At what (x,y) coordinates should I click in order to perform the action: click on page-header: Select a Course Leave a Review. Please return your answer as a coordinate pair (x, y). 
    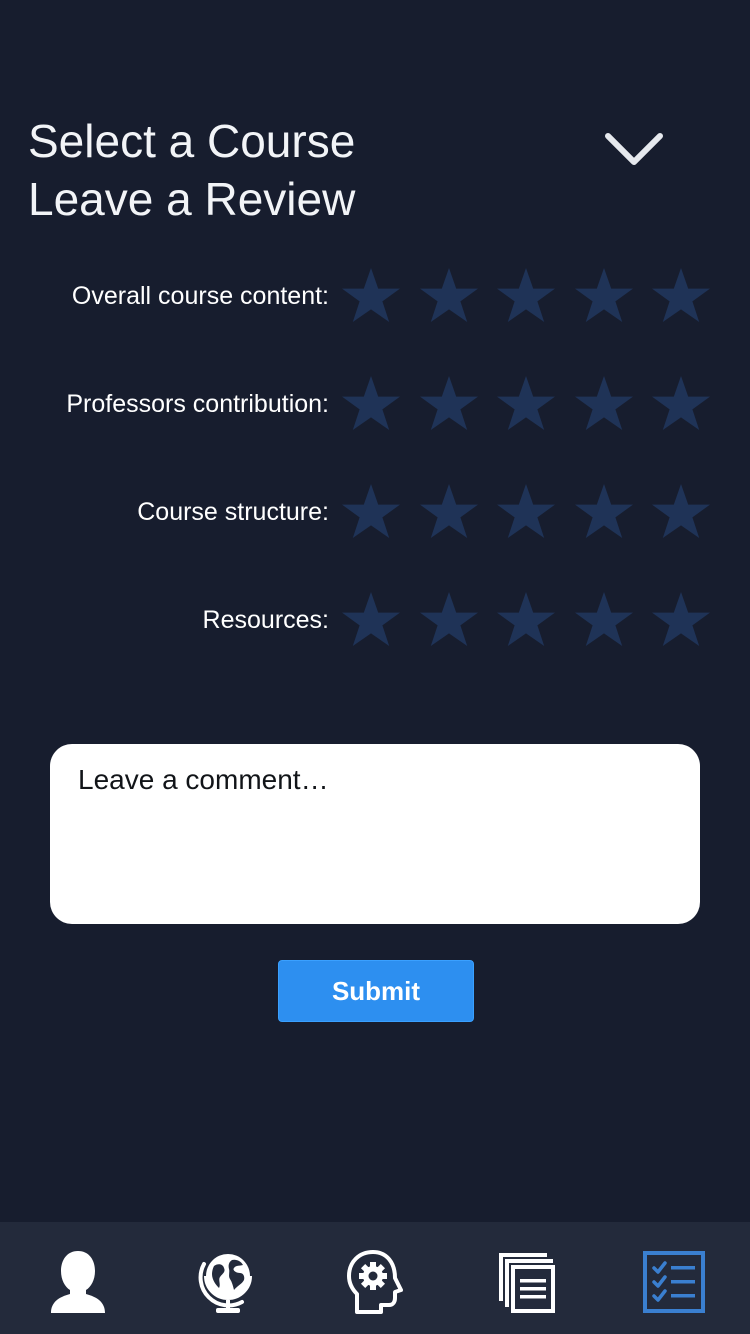
    Looking at the image, I should click on (328, 170).